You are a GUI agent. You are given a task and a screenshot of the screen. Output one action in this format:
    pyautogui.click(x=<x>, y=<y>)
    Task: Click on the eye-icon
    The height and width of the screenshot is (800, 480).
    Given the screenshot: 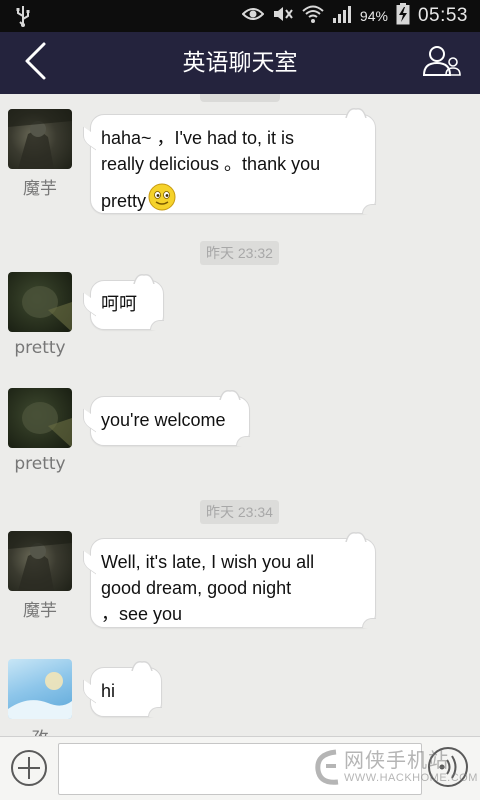 What is the action you would take?
    pyautogui.click(x=253, y=16)
    